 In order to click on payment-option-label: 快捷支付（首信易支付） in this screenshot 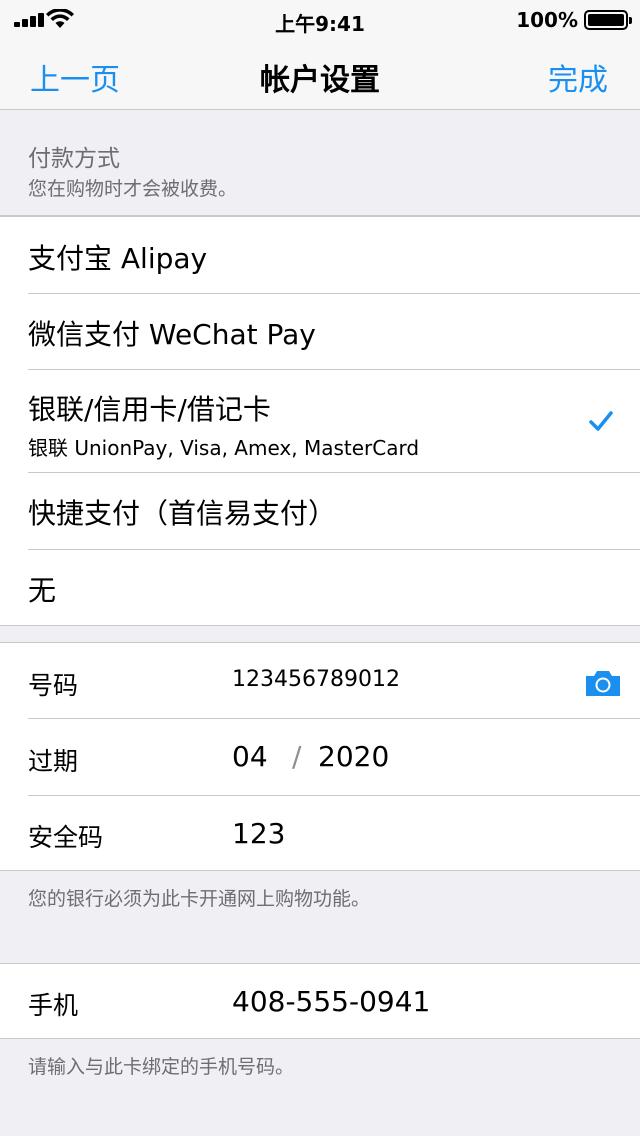, I will do `click(182, 513)`.